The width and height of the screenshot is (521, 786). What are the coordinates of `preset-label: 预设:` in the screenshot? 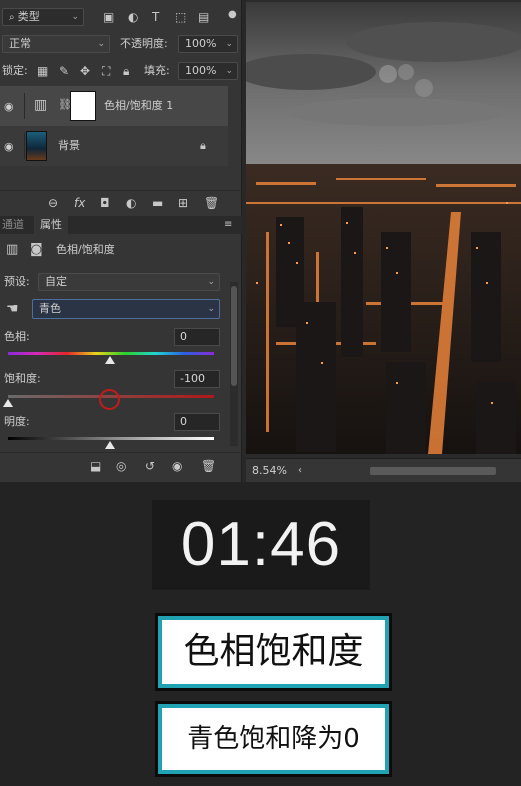 It's located at (17, 281).